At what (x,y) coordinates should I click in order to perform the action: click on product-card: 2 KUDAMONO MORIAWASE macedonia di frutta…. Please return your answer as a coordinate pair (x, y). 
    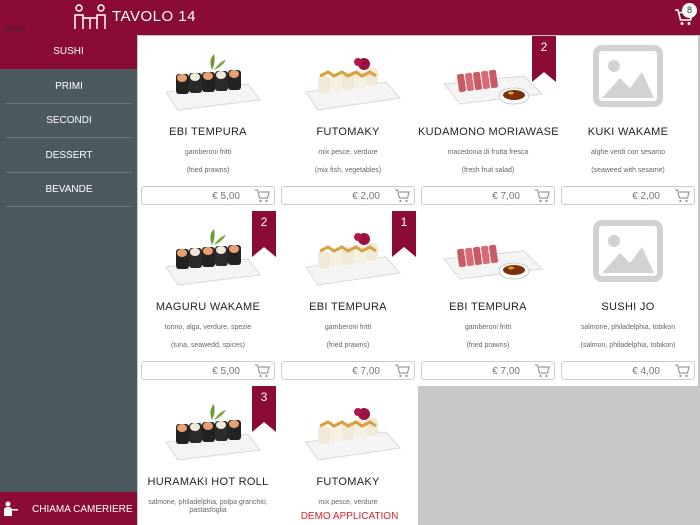
    Looking at the image, I should click on (488, 123).